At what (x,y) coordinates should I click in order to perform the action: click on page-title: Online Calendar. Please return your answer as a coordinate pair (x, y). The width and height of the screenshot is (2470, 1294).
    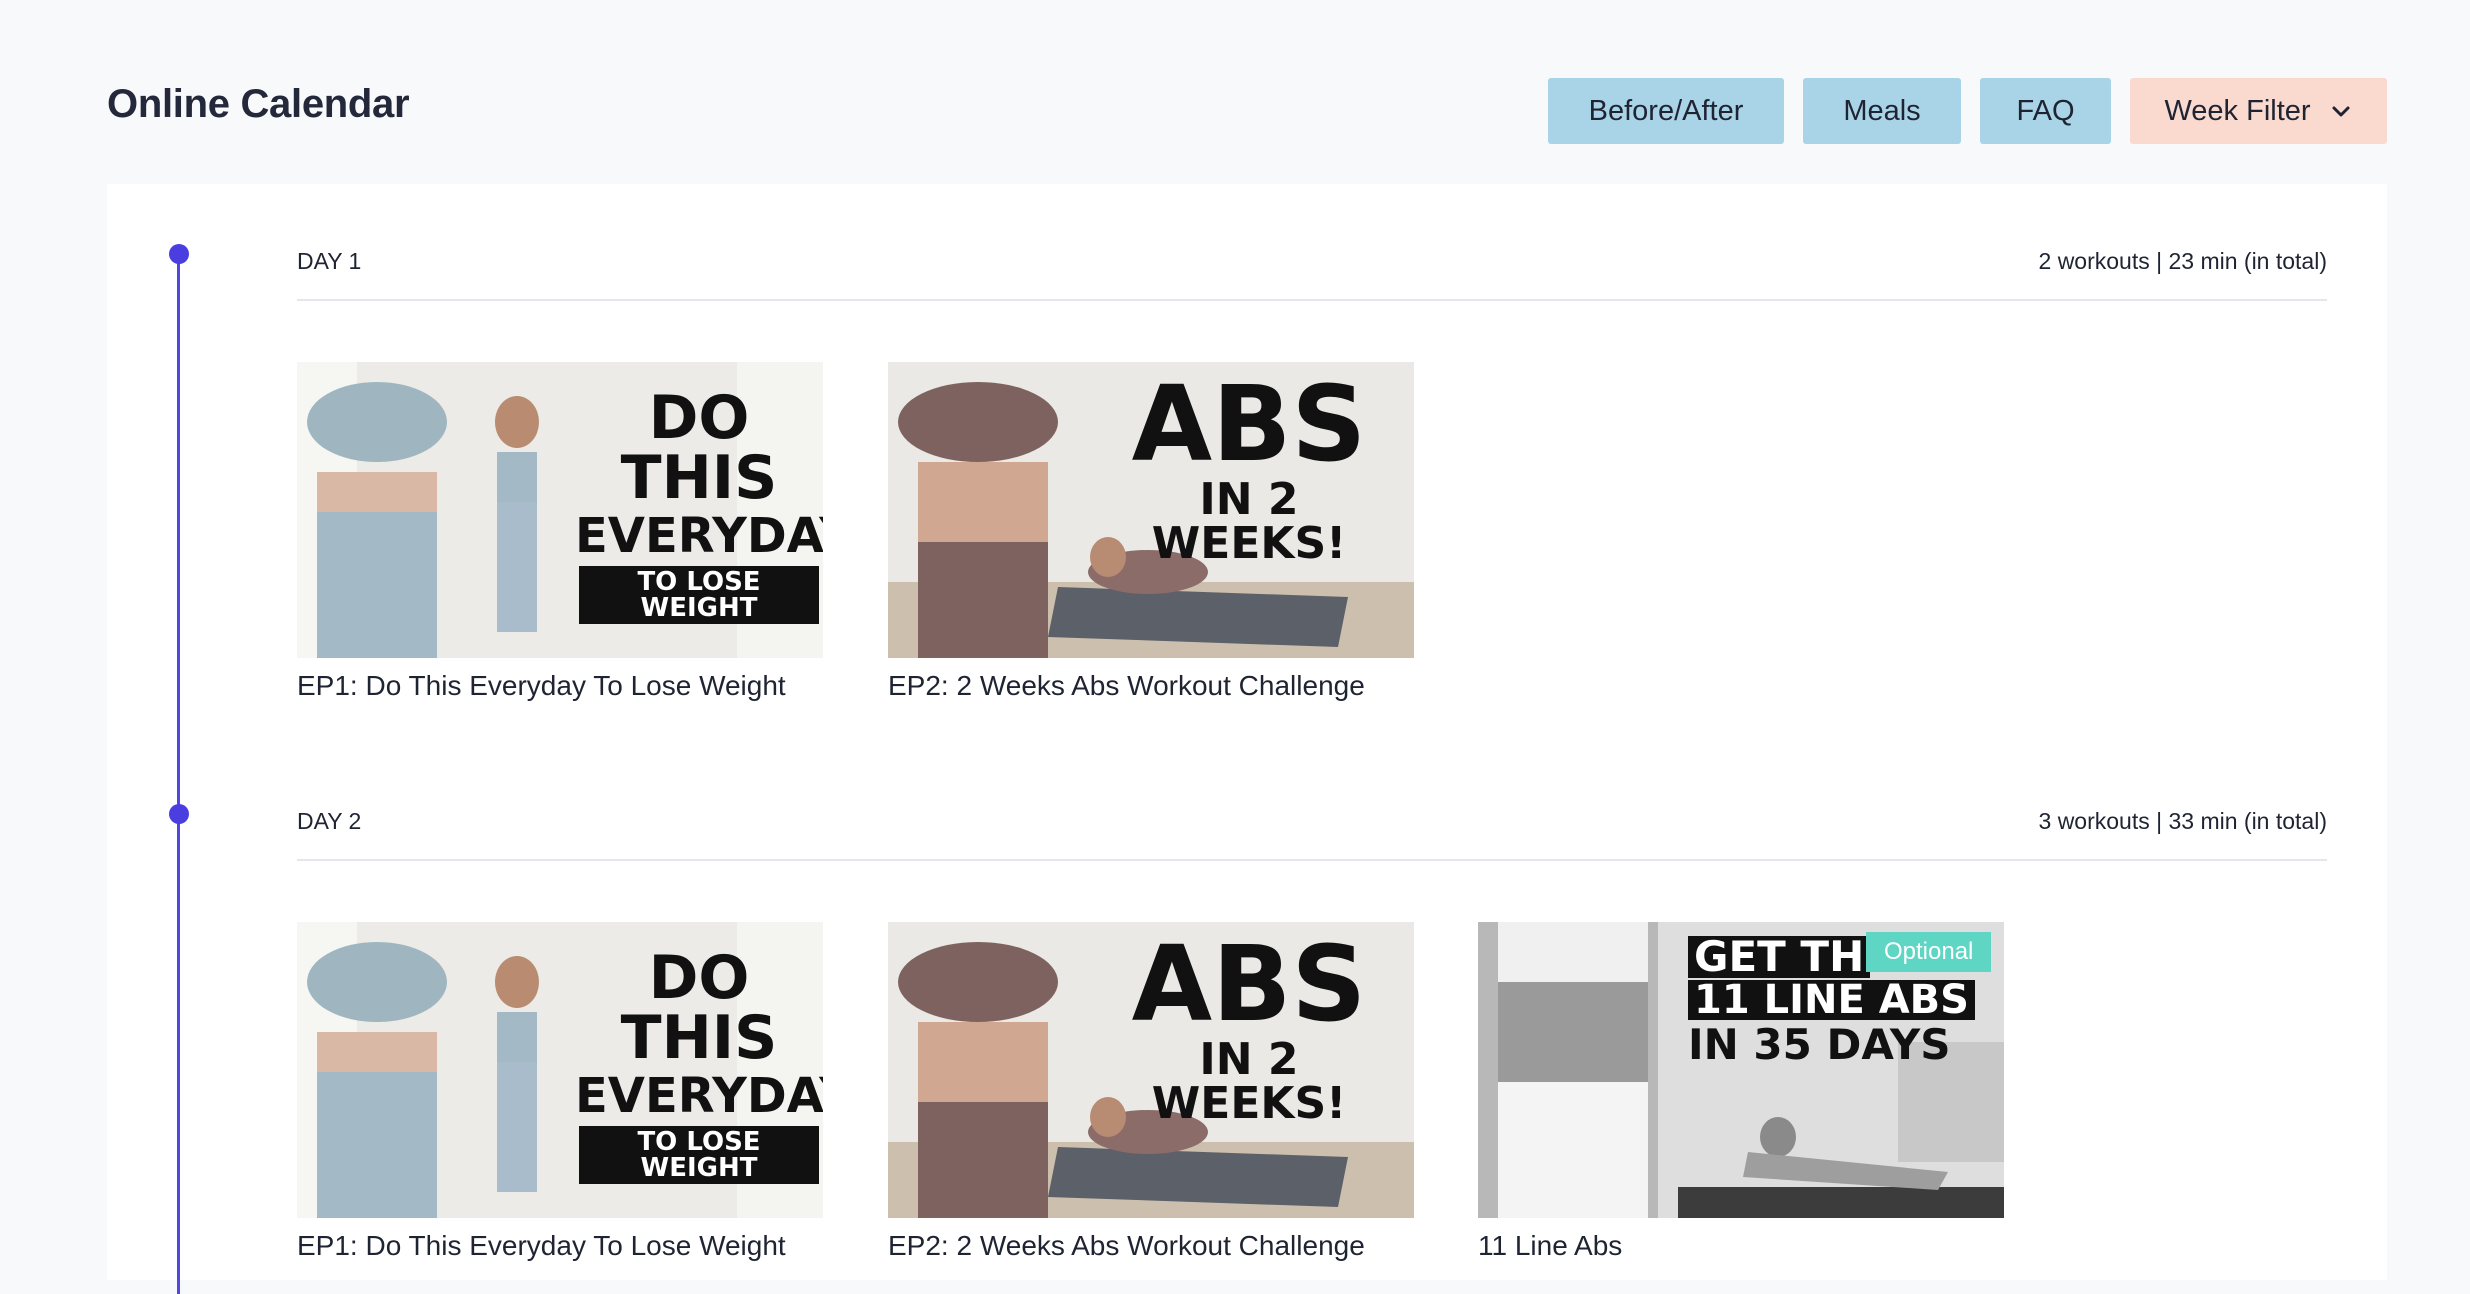
    Looking at the image, I should click on (258, 104).